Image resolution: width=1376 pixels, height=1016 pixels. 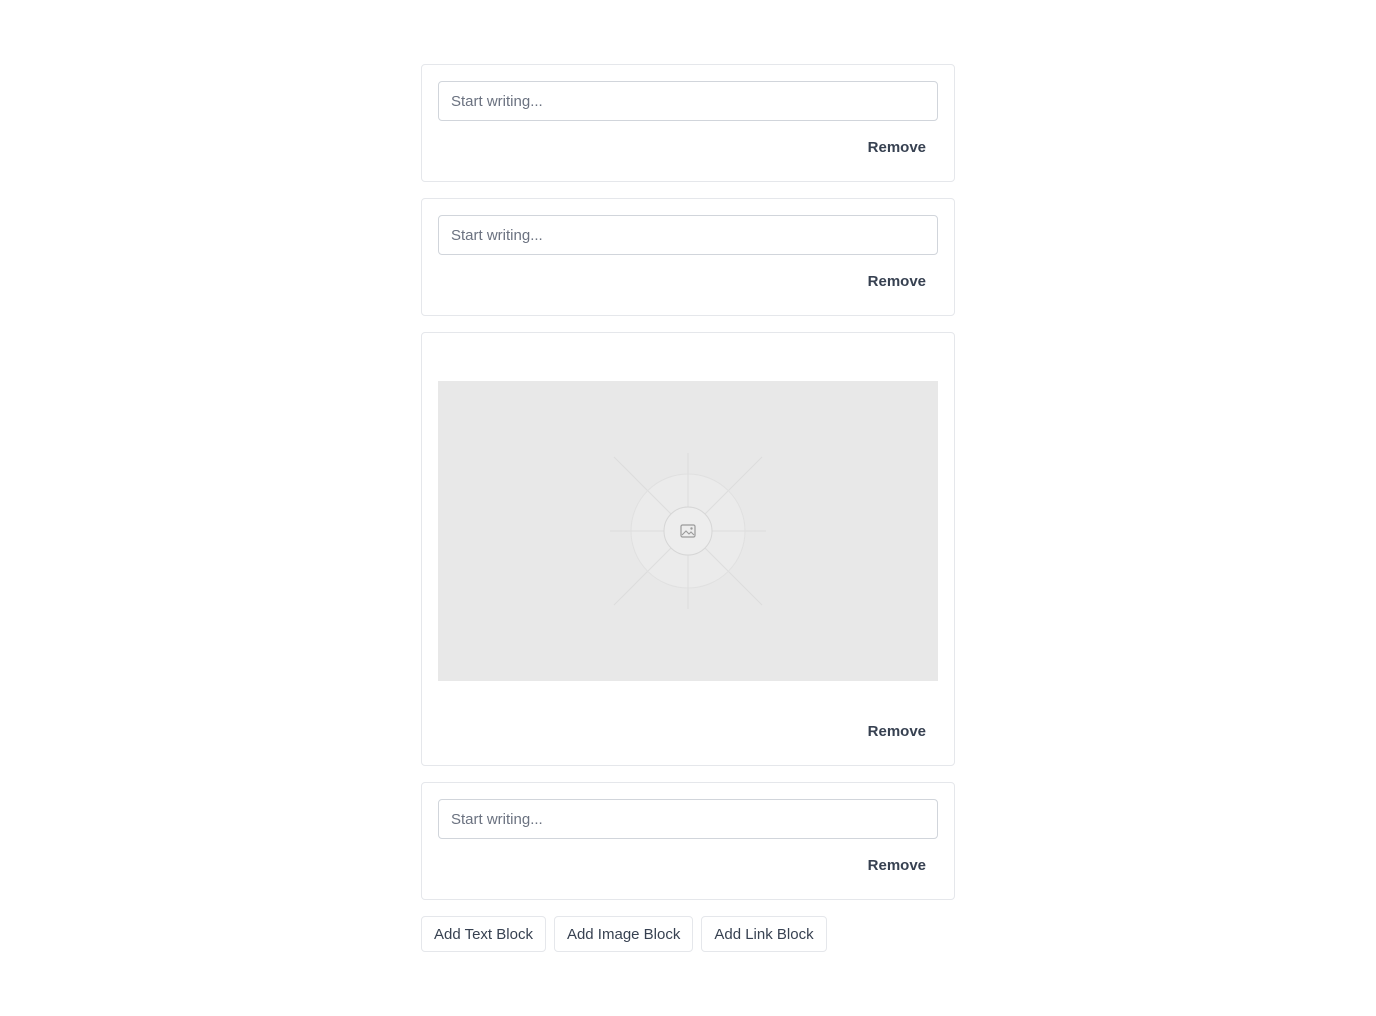 What do you see at coordinates (483, 934) in the screenshot?
I see `add-text-block-button: Add Text Block` at bounding box center [483, 934].